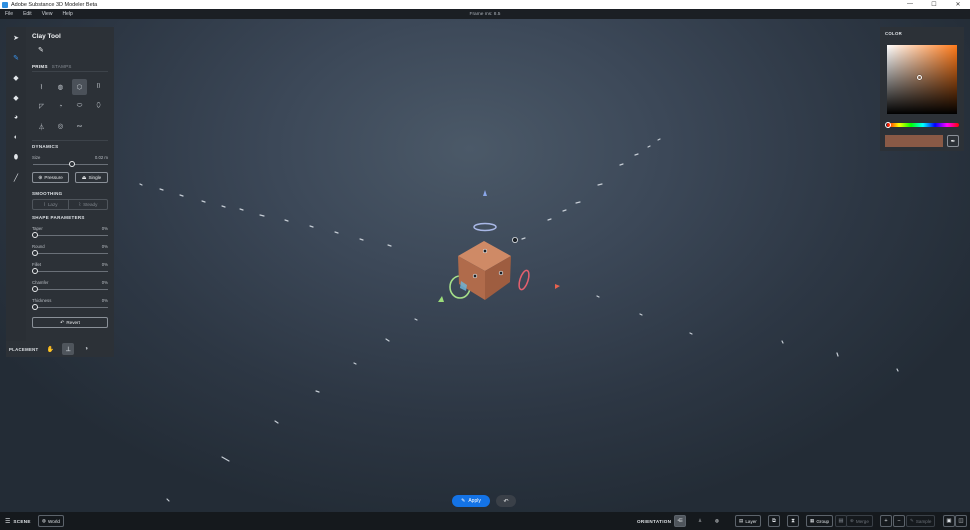 The height and width of the screenshot is (530, 970). I want to click on sample-button: ✎ Sample, so click(921, 521).